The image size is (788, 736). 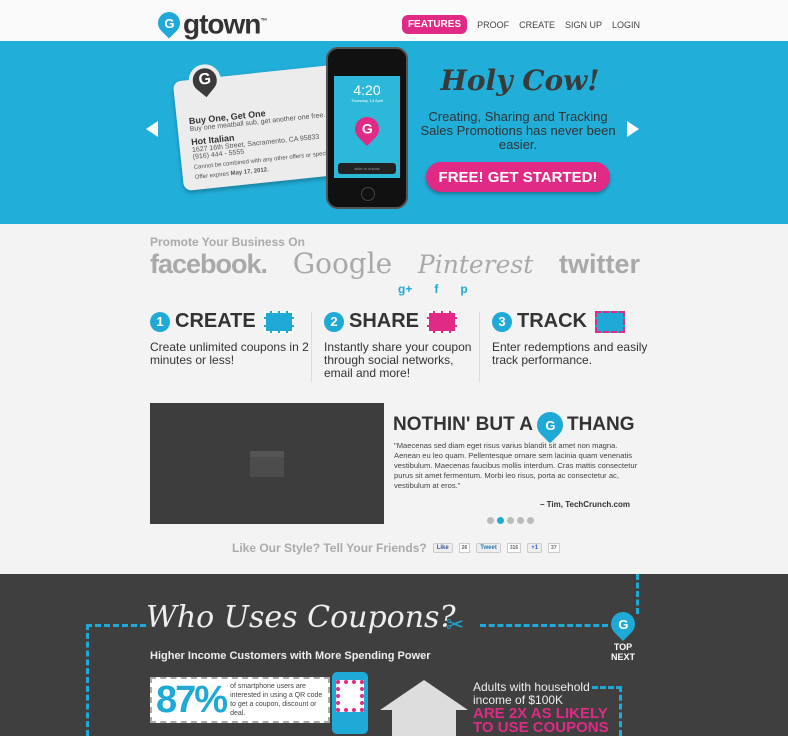 I want to click on nav-login: LOGIN, so click(x=626, y=25).